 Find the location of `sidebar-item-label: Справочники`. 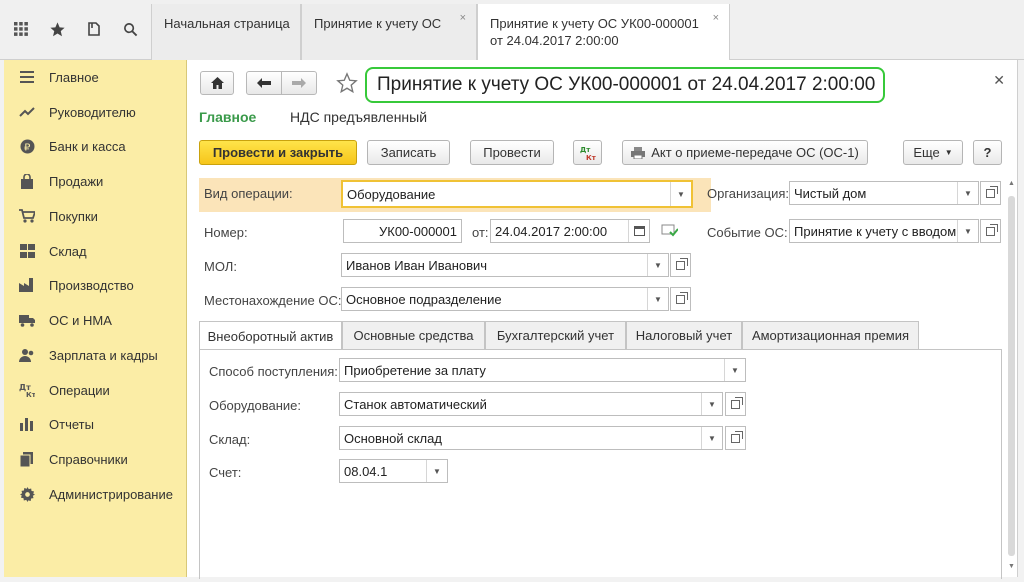

sidebar-item-label: Справочники is located at coordinates (88, 459).